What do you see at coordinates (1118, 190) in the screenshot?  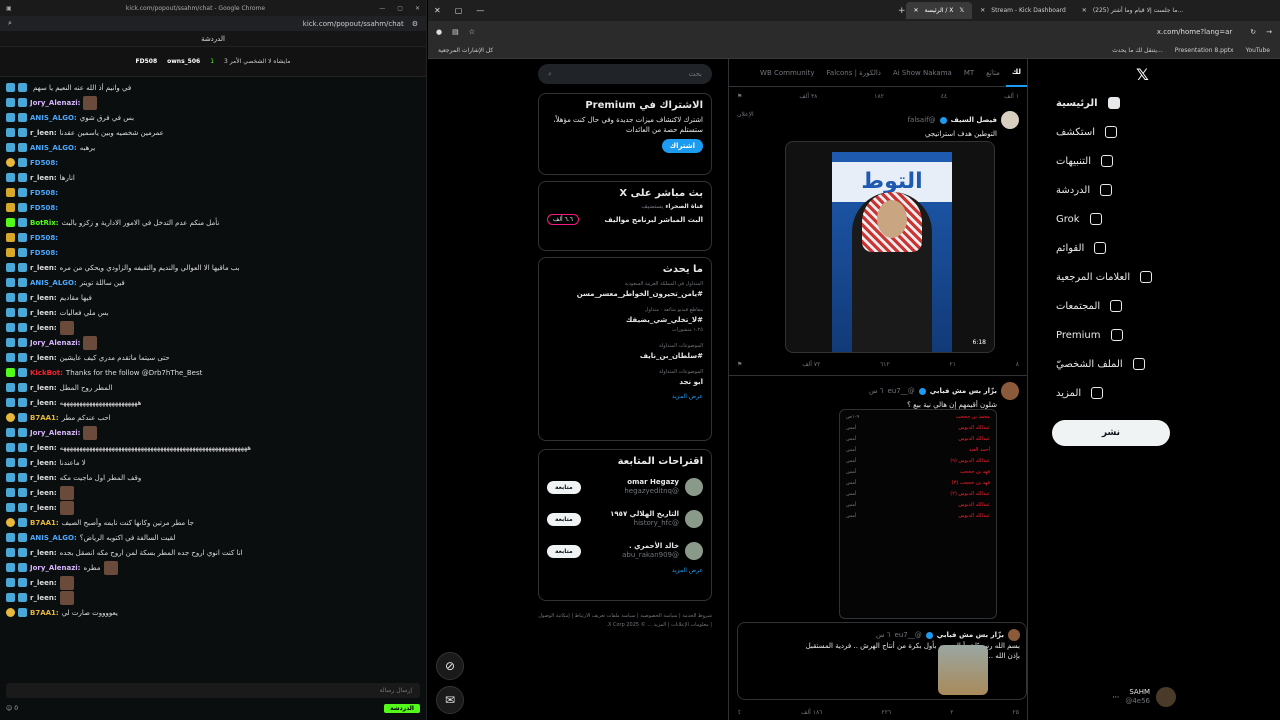 I see `nav-item: الدردشة` at bounding box center [1118, 190].